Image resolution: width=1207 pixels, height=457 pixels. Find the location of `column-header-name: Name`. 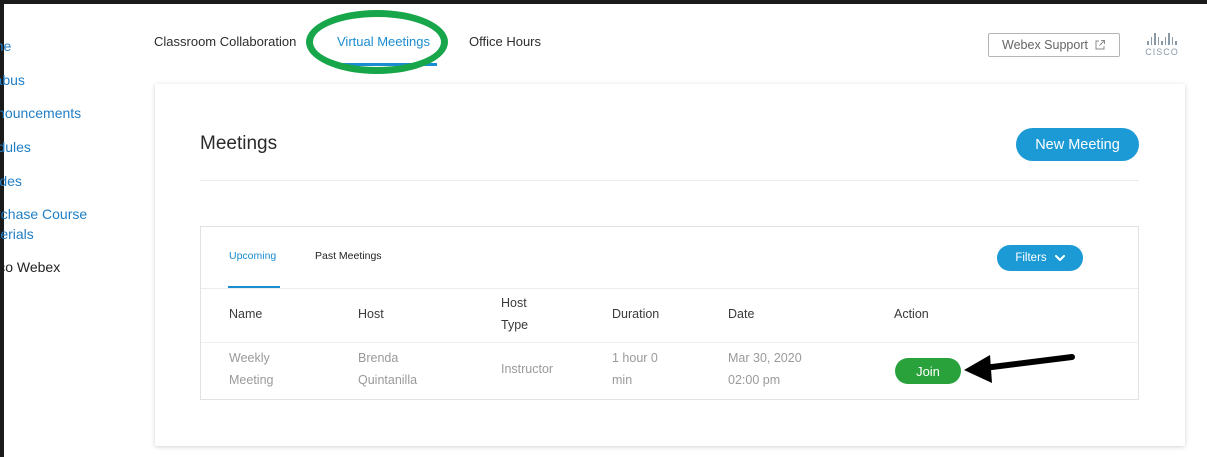

column-header-name: Name is located at coordinates (246, 314).